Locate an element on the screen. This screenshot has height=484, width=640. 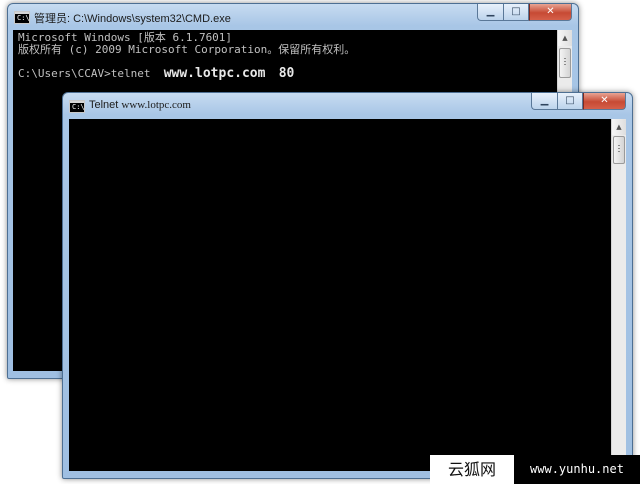
telnet-window-controls: ▁ □ ✕ is located at coordinates (578, 102).